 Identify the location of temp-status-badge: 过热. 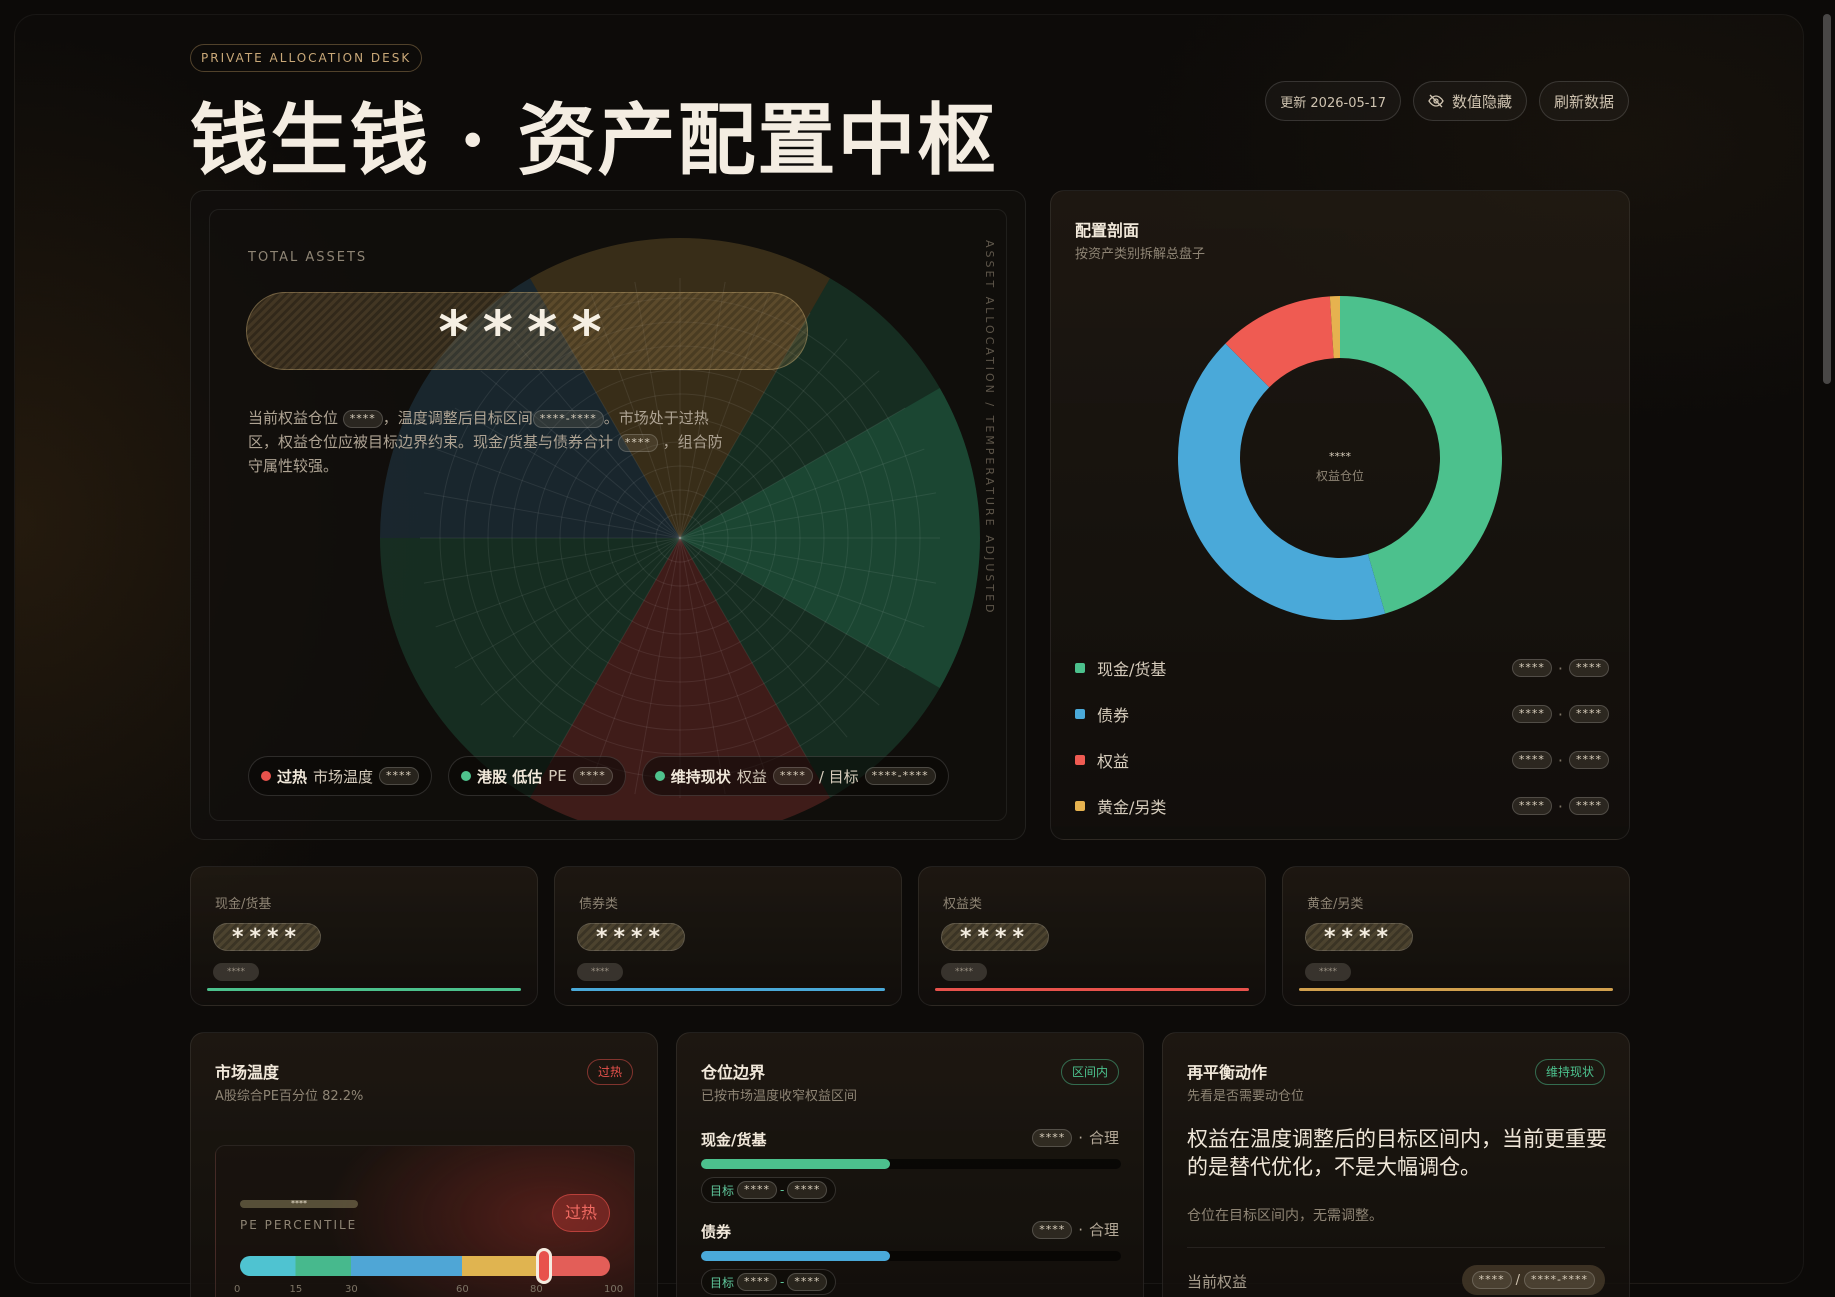
(609, 1072).